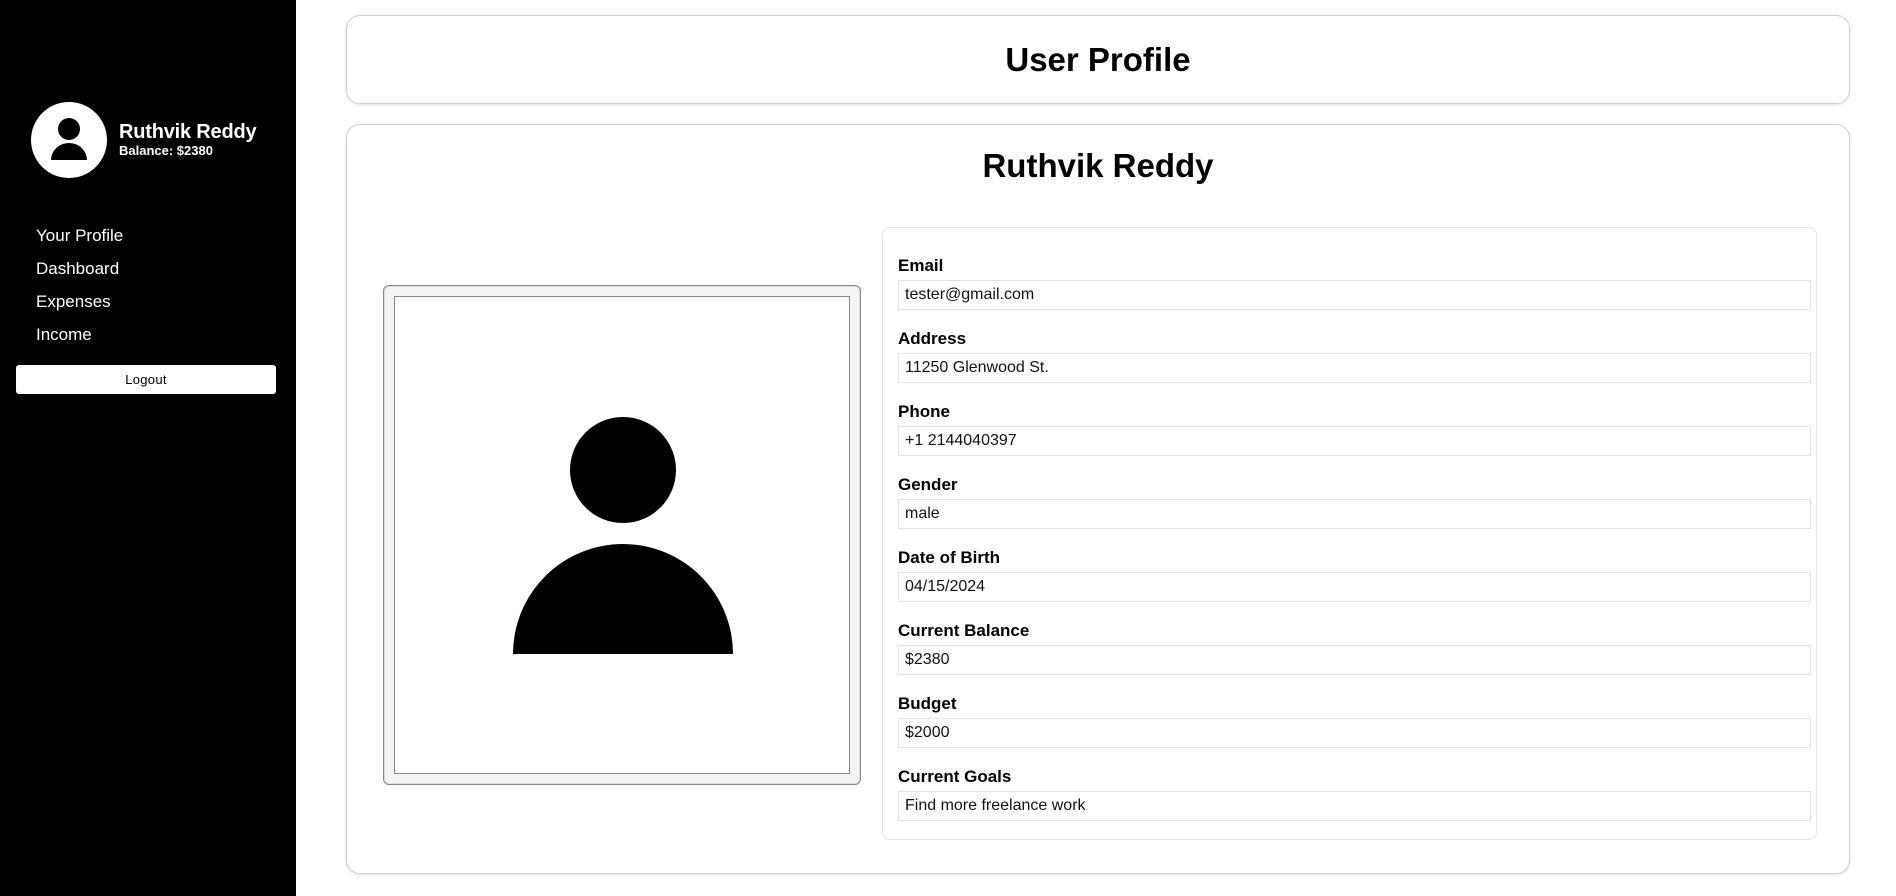  I want to click on sidebar-nav: Your Profile Dashboard Expenses Income, so click(79, 285).